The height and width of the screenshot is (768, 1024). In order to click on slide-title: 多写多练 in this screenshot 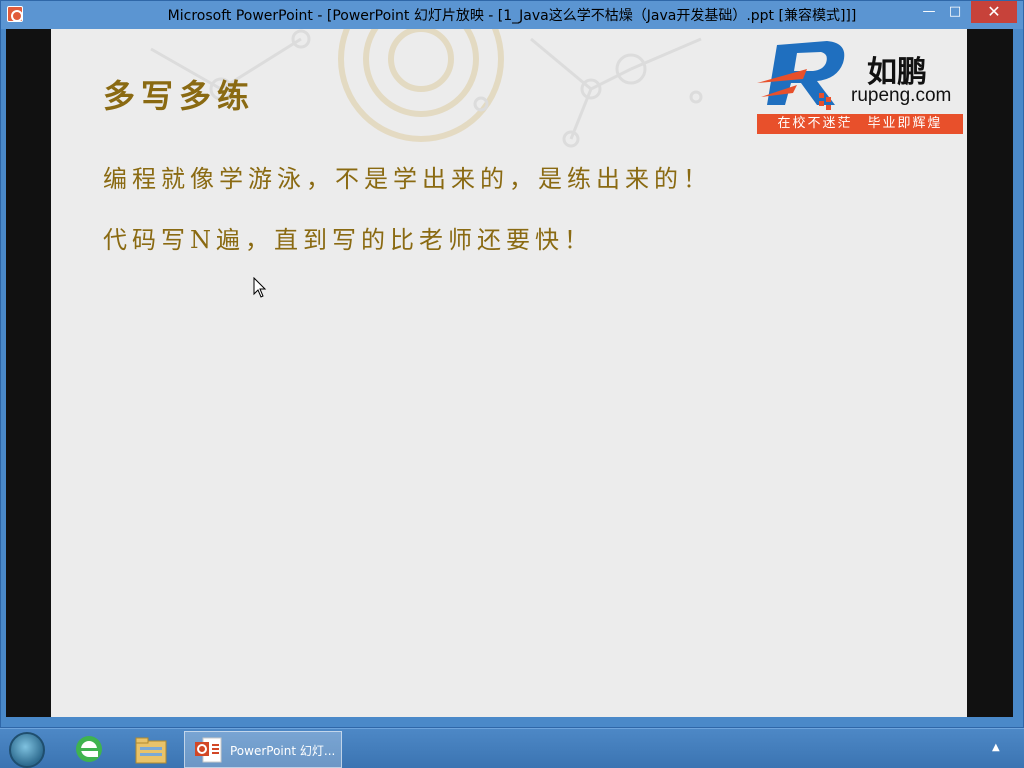, I will do `click(179, 96)`.